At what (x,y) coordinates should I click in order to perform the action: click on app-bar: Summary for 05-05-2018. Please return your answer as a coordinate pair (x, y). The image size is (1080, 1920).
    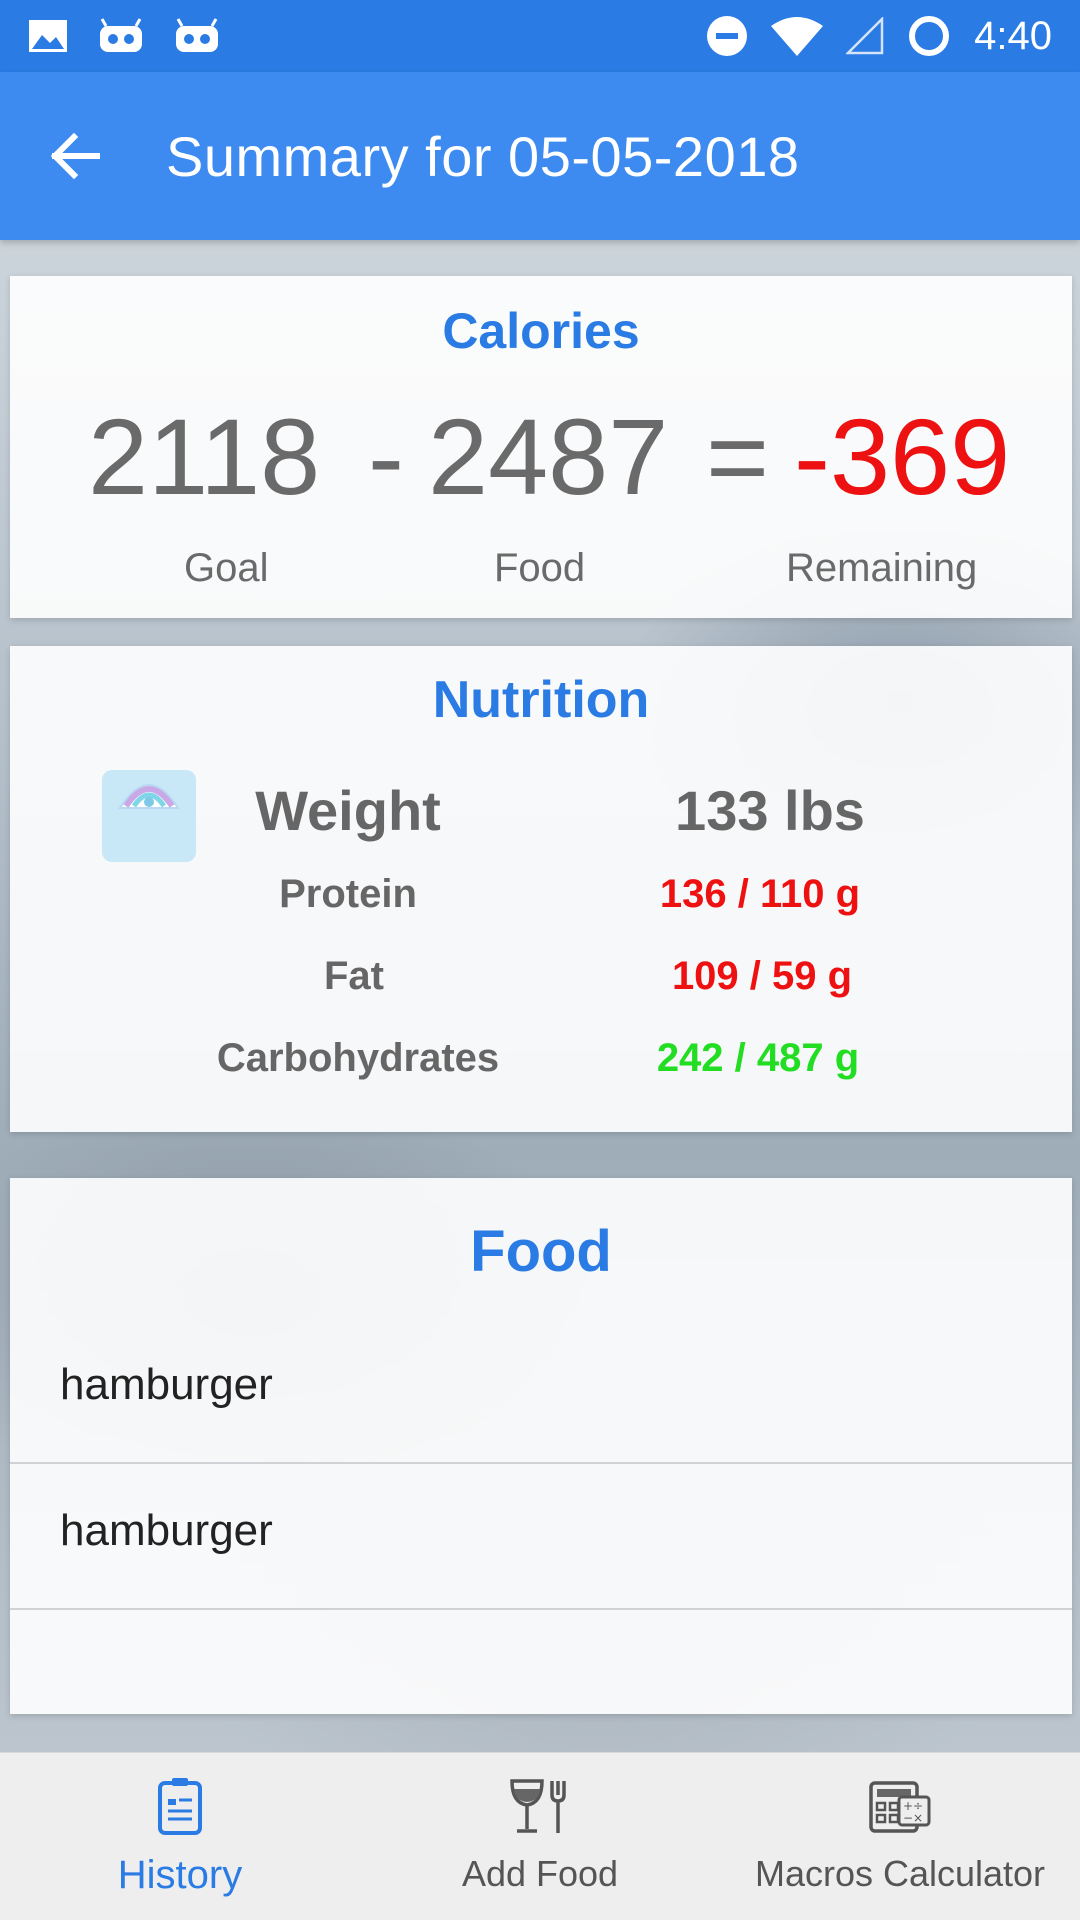
    Looking at the image, I should click on (540, 156).